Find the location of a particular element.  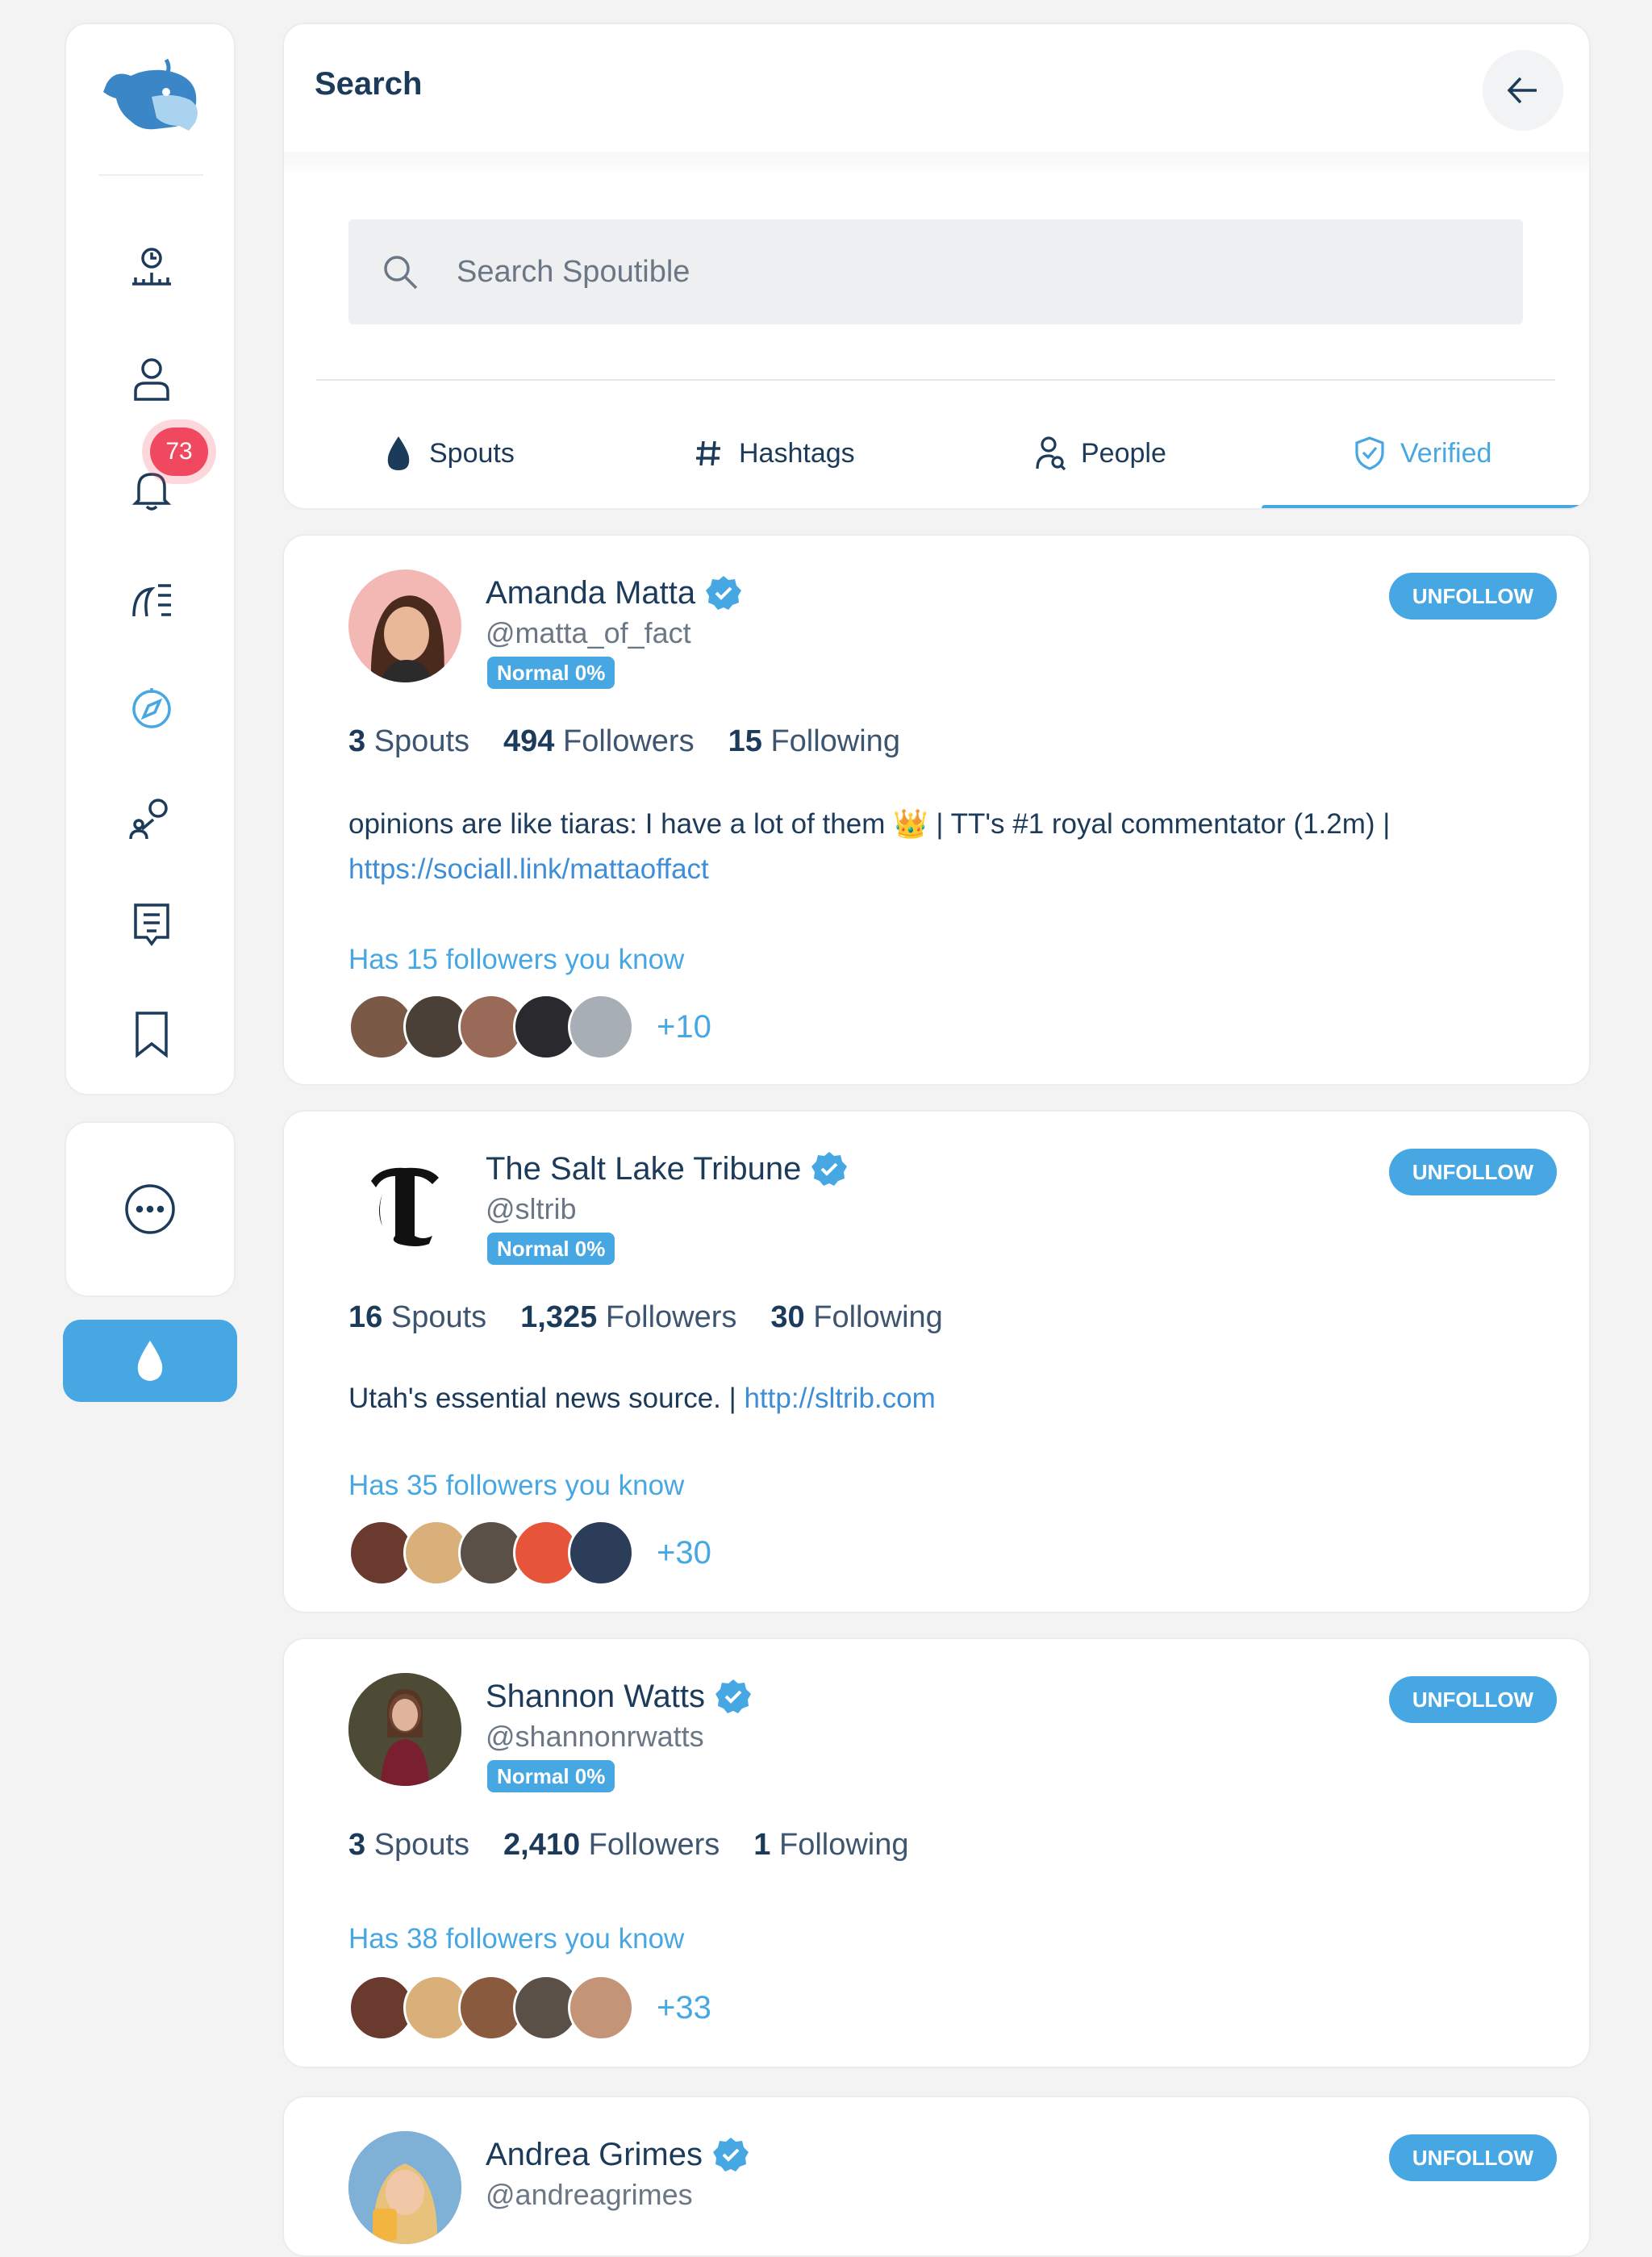

display-name: The Salt Lake Tribune is located at coordinates (644, 1169).